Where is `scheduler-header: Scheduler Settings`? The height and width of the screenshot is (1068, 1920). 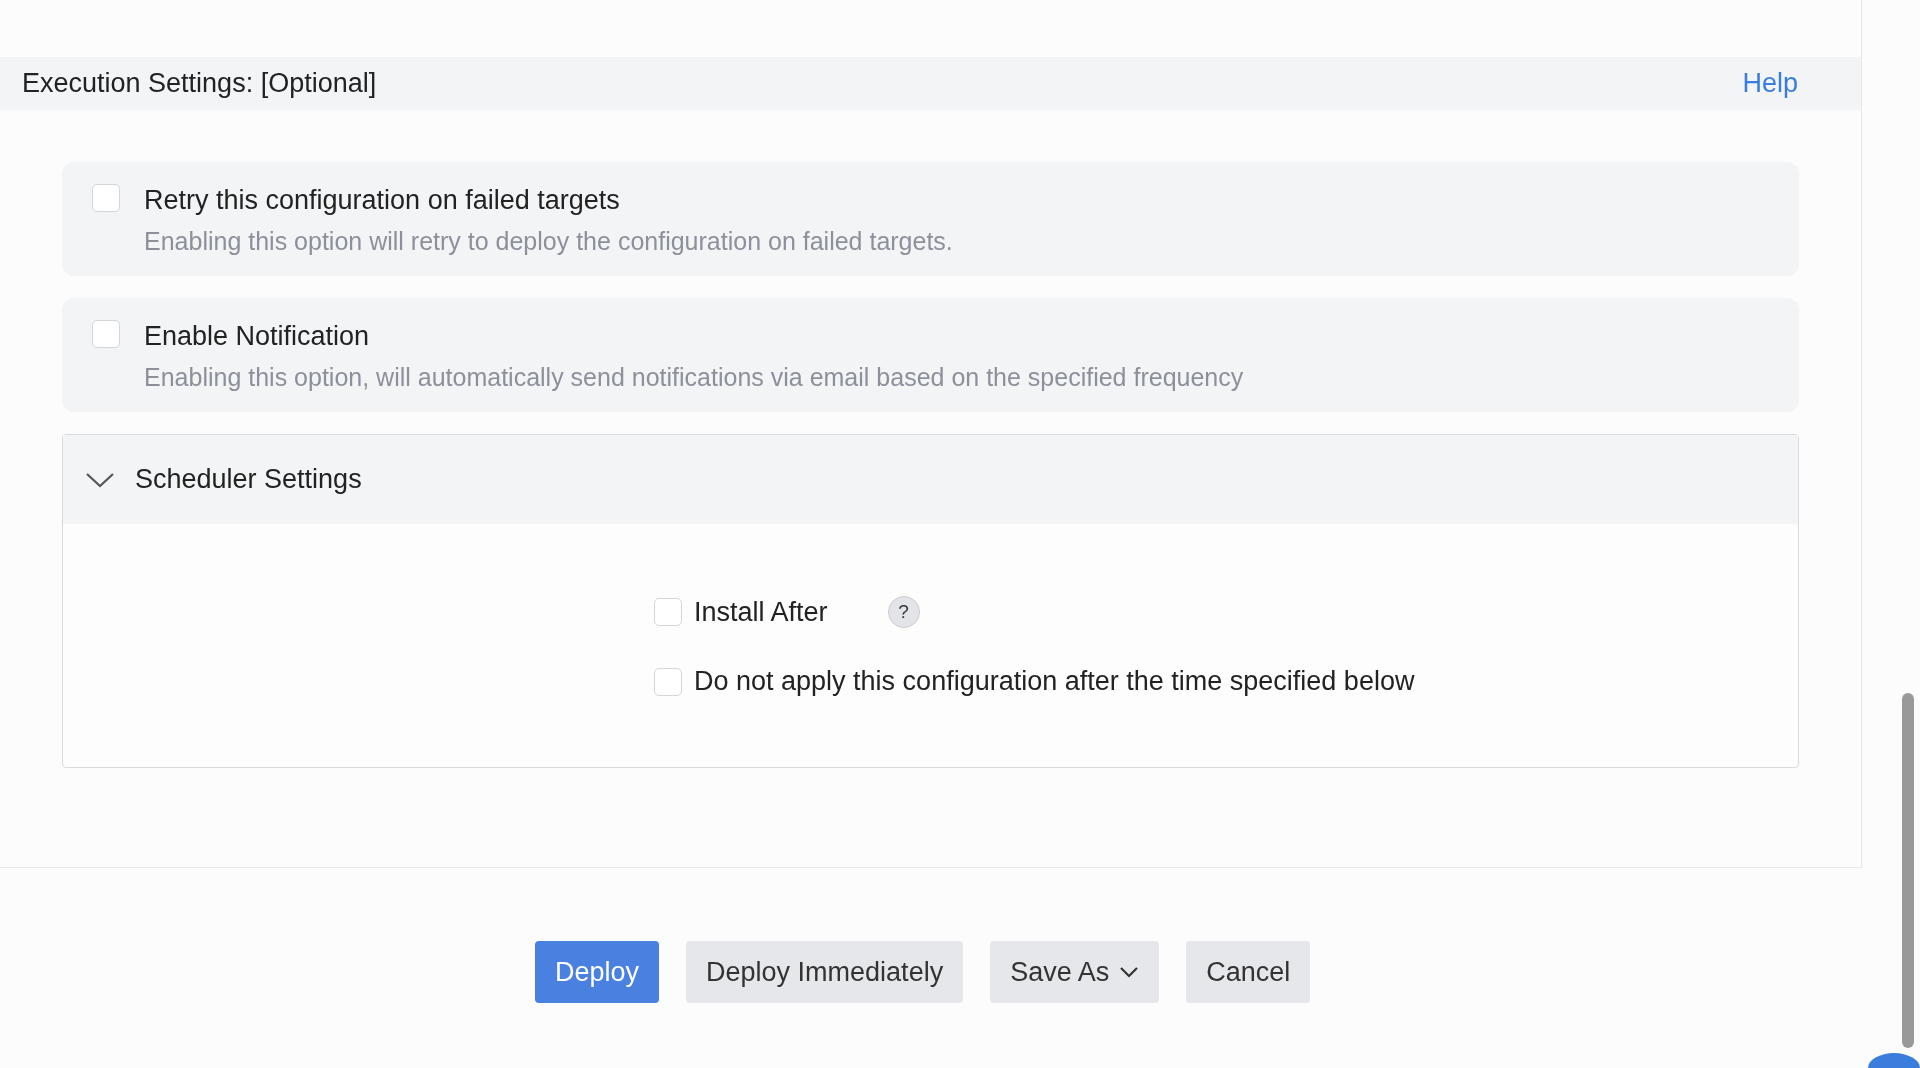 scheduler-header: Scheduler Settings is located at coordinates (930, 479).